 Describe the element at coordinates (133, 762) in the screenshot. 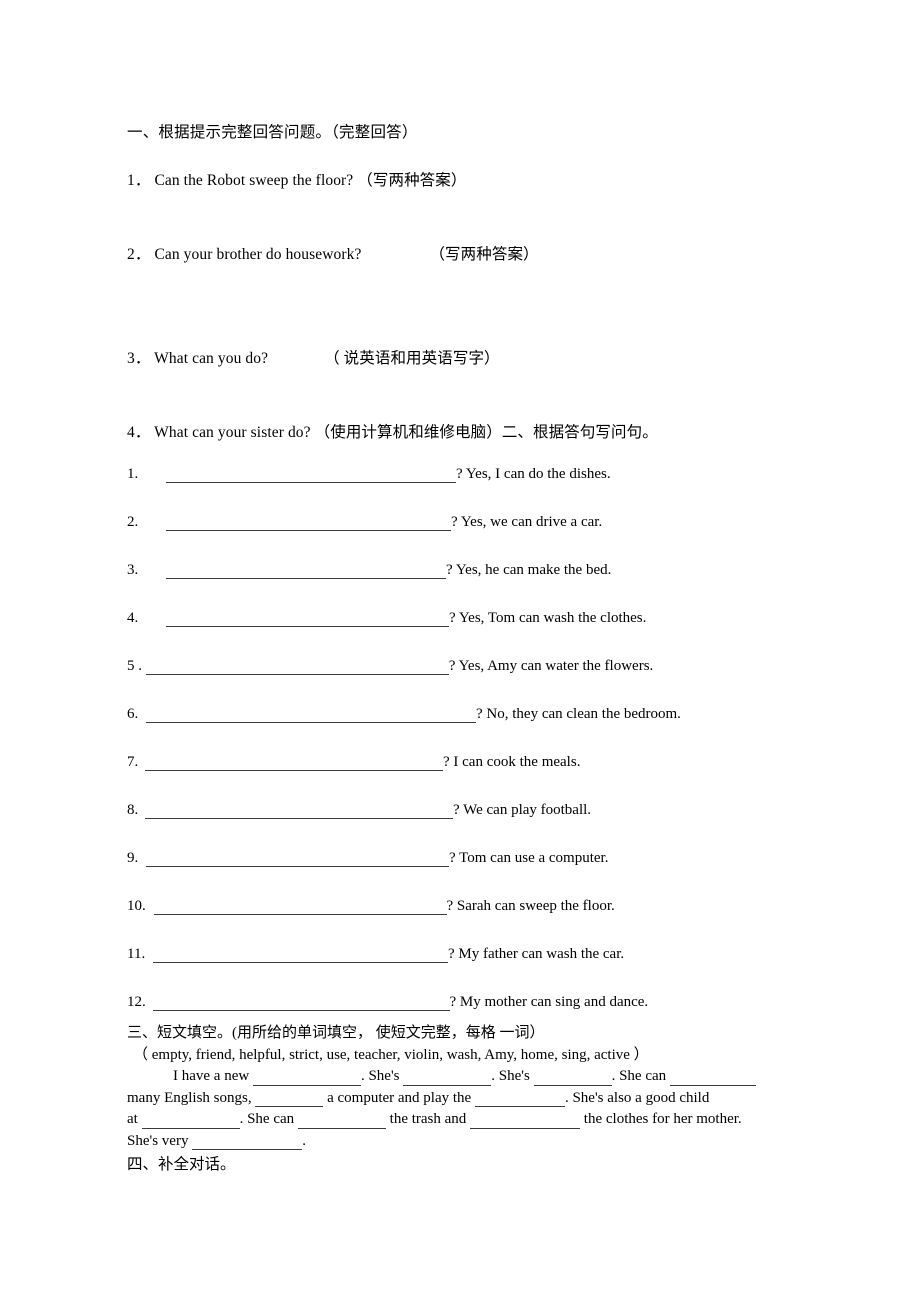

I see `item-number: 7.` at that location.